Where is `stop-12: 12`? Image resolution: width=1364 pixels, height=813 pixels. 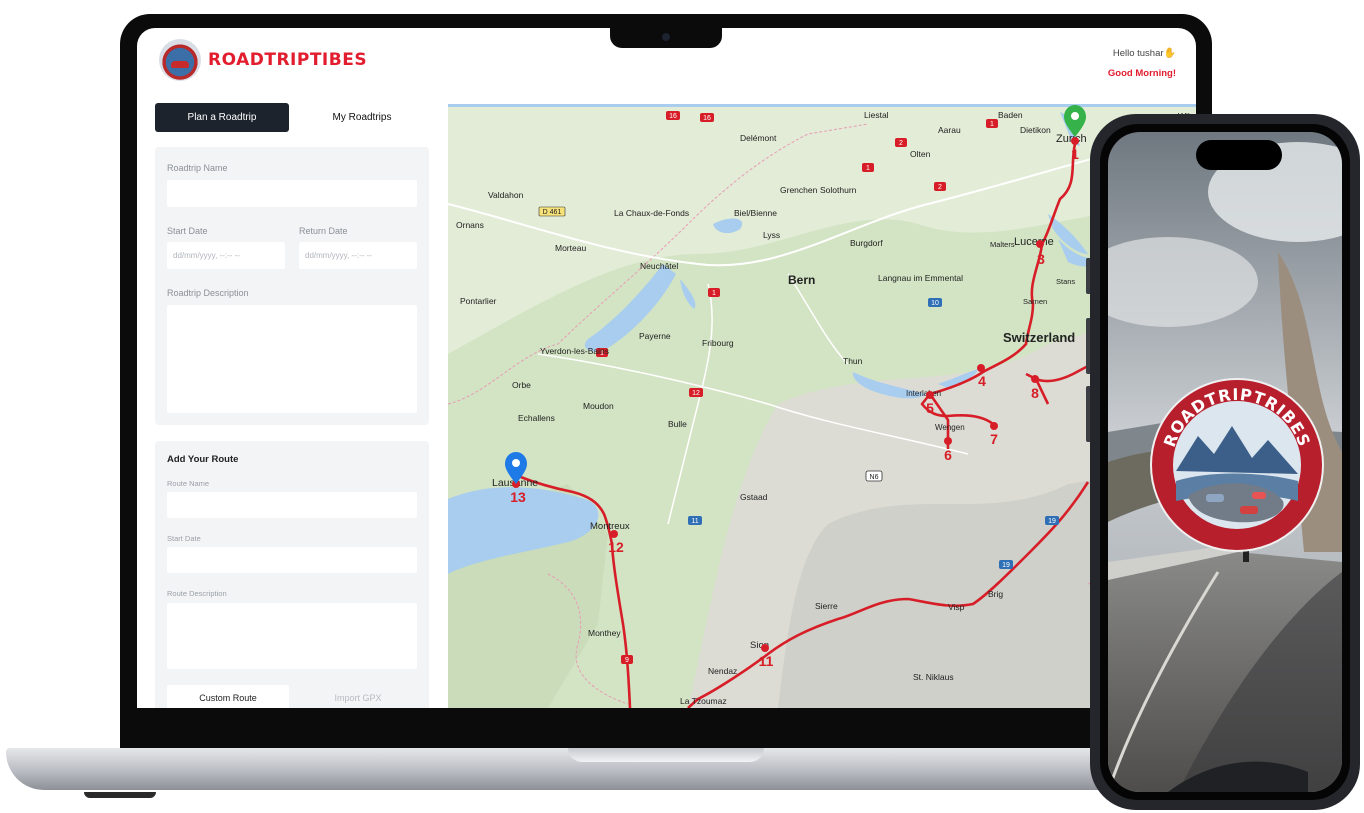
stop-12: 12 is located at coordinates (616, 547).